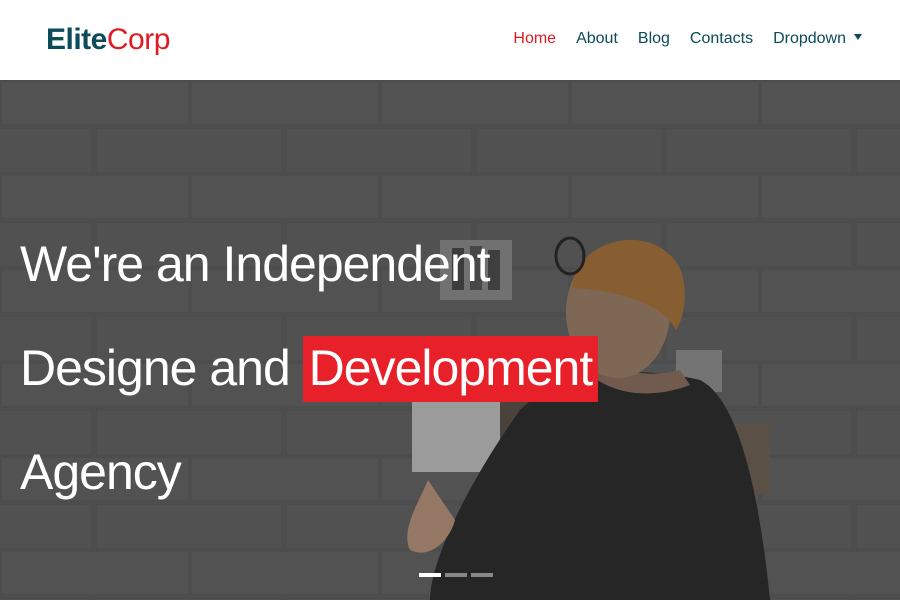 Image resolution: width=900 pixels, height=600 pixels. I want to click on nav-link-home: Home, so click(534, 39).